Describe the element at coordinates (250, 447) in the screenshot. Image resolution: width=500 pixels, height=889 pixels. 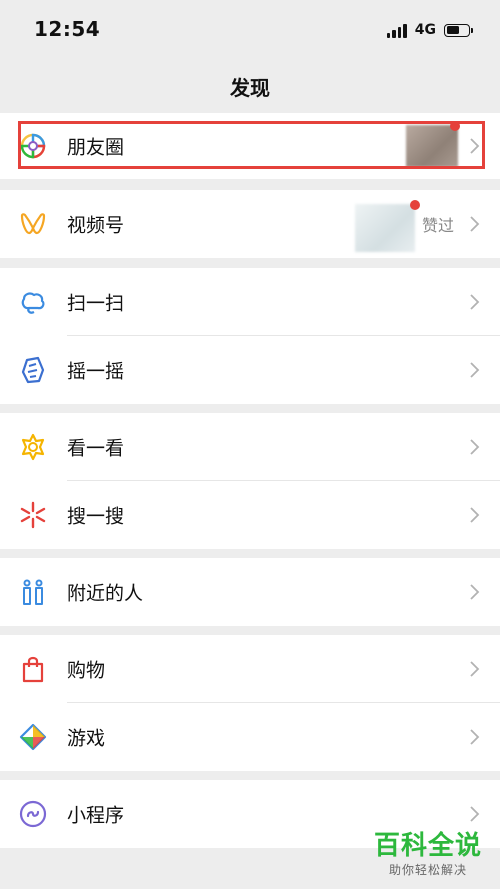
I see `menu-item-top-stories: 看一看` at that location.